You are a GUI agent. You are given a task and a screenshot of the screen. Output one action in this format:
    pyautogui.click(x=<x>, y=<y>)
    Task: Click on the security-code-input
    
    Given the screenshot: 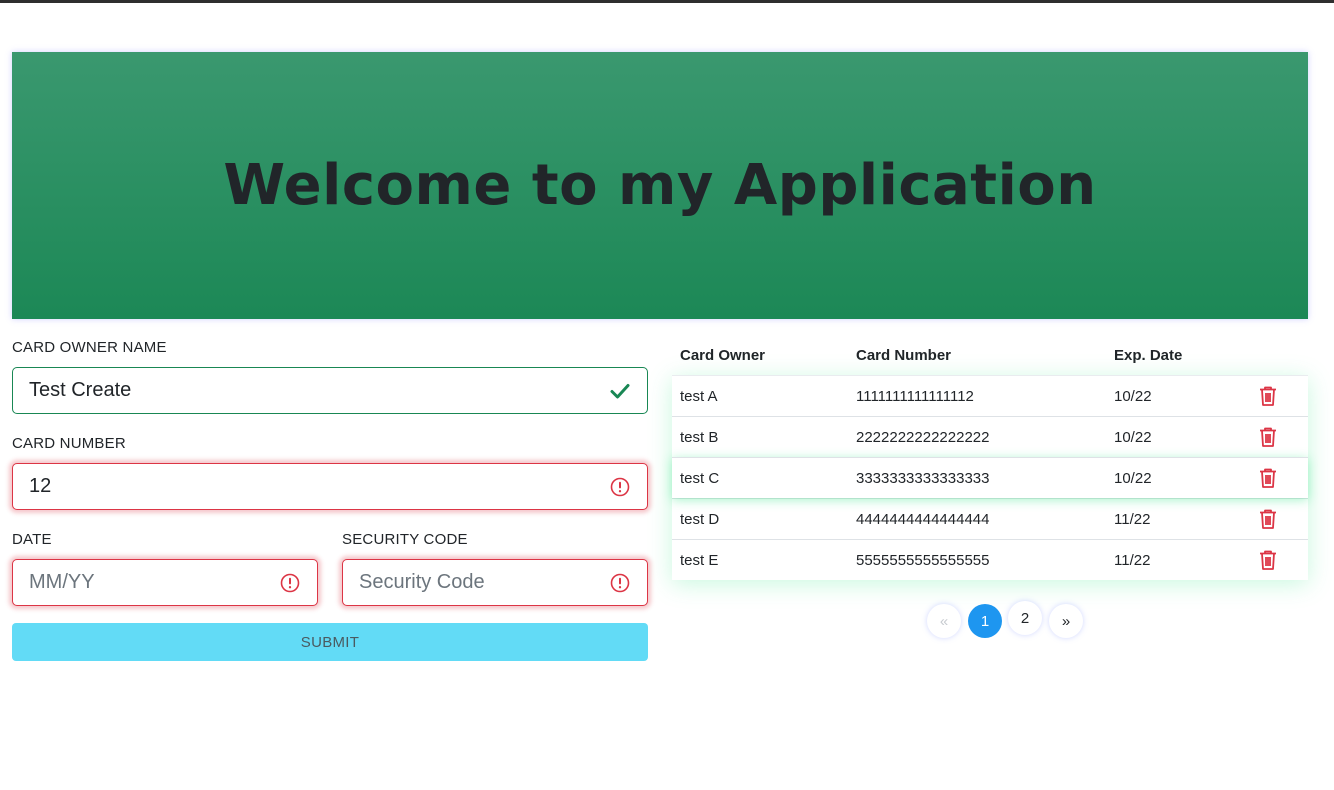 What is the action you would take?
    pyautogui.click(x=484, y=582)
    